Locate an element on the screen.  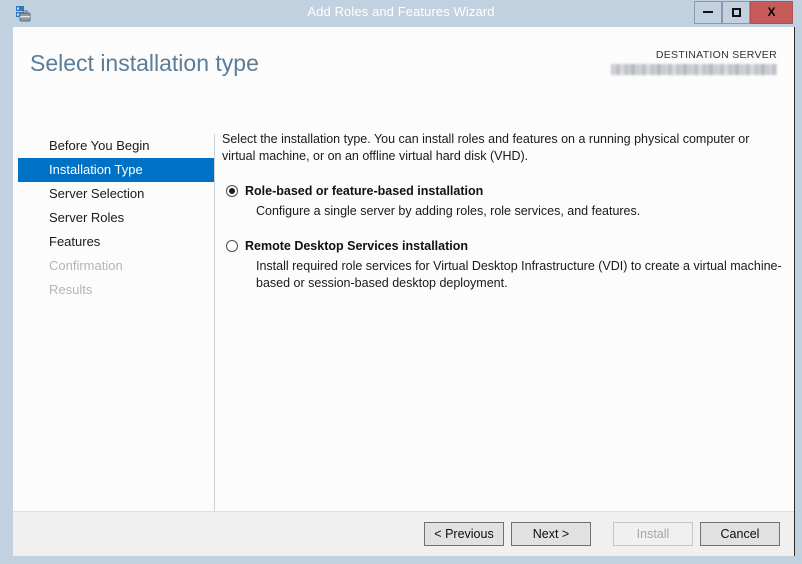
sidebar-item-label: Confirmation is located at coordinates (86, 265).